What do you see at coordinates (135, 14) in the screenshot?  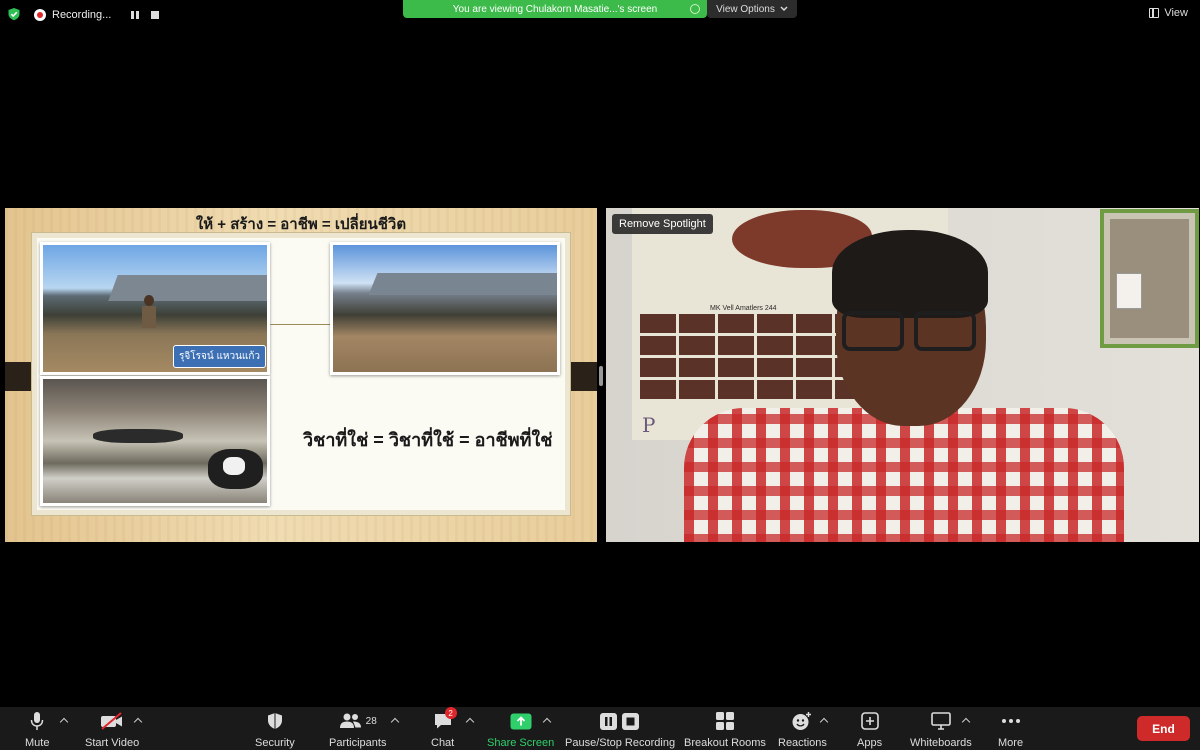 I see `pause-recording-icon` at bounding box center [135, 14].